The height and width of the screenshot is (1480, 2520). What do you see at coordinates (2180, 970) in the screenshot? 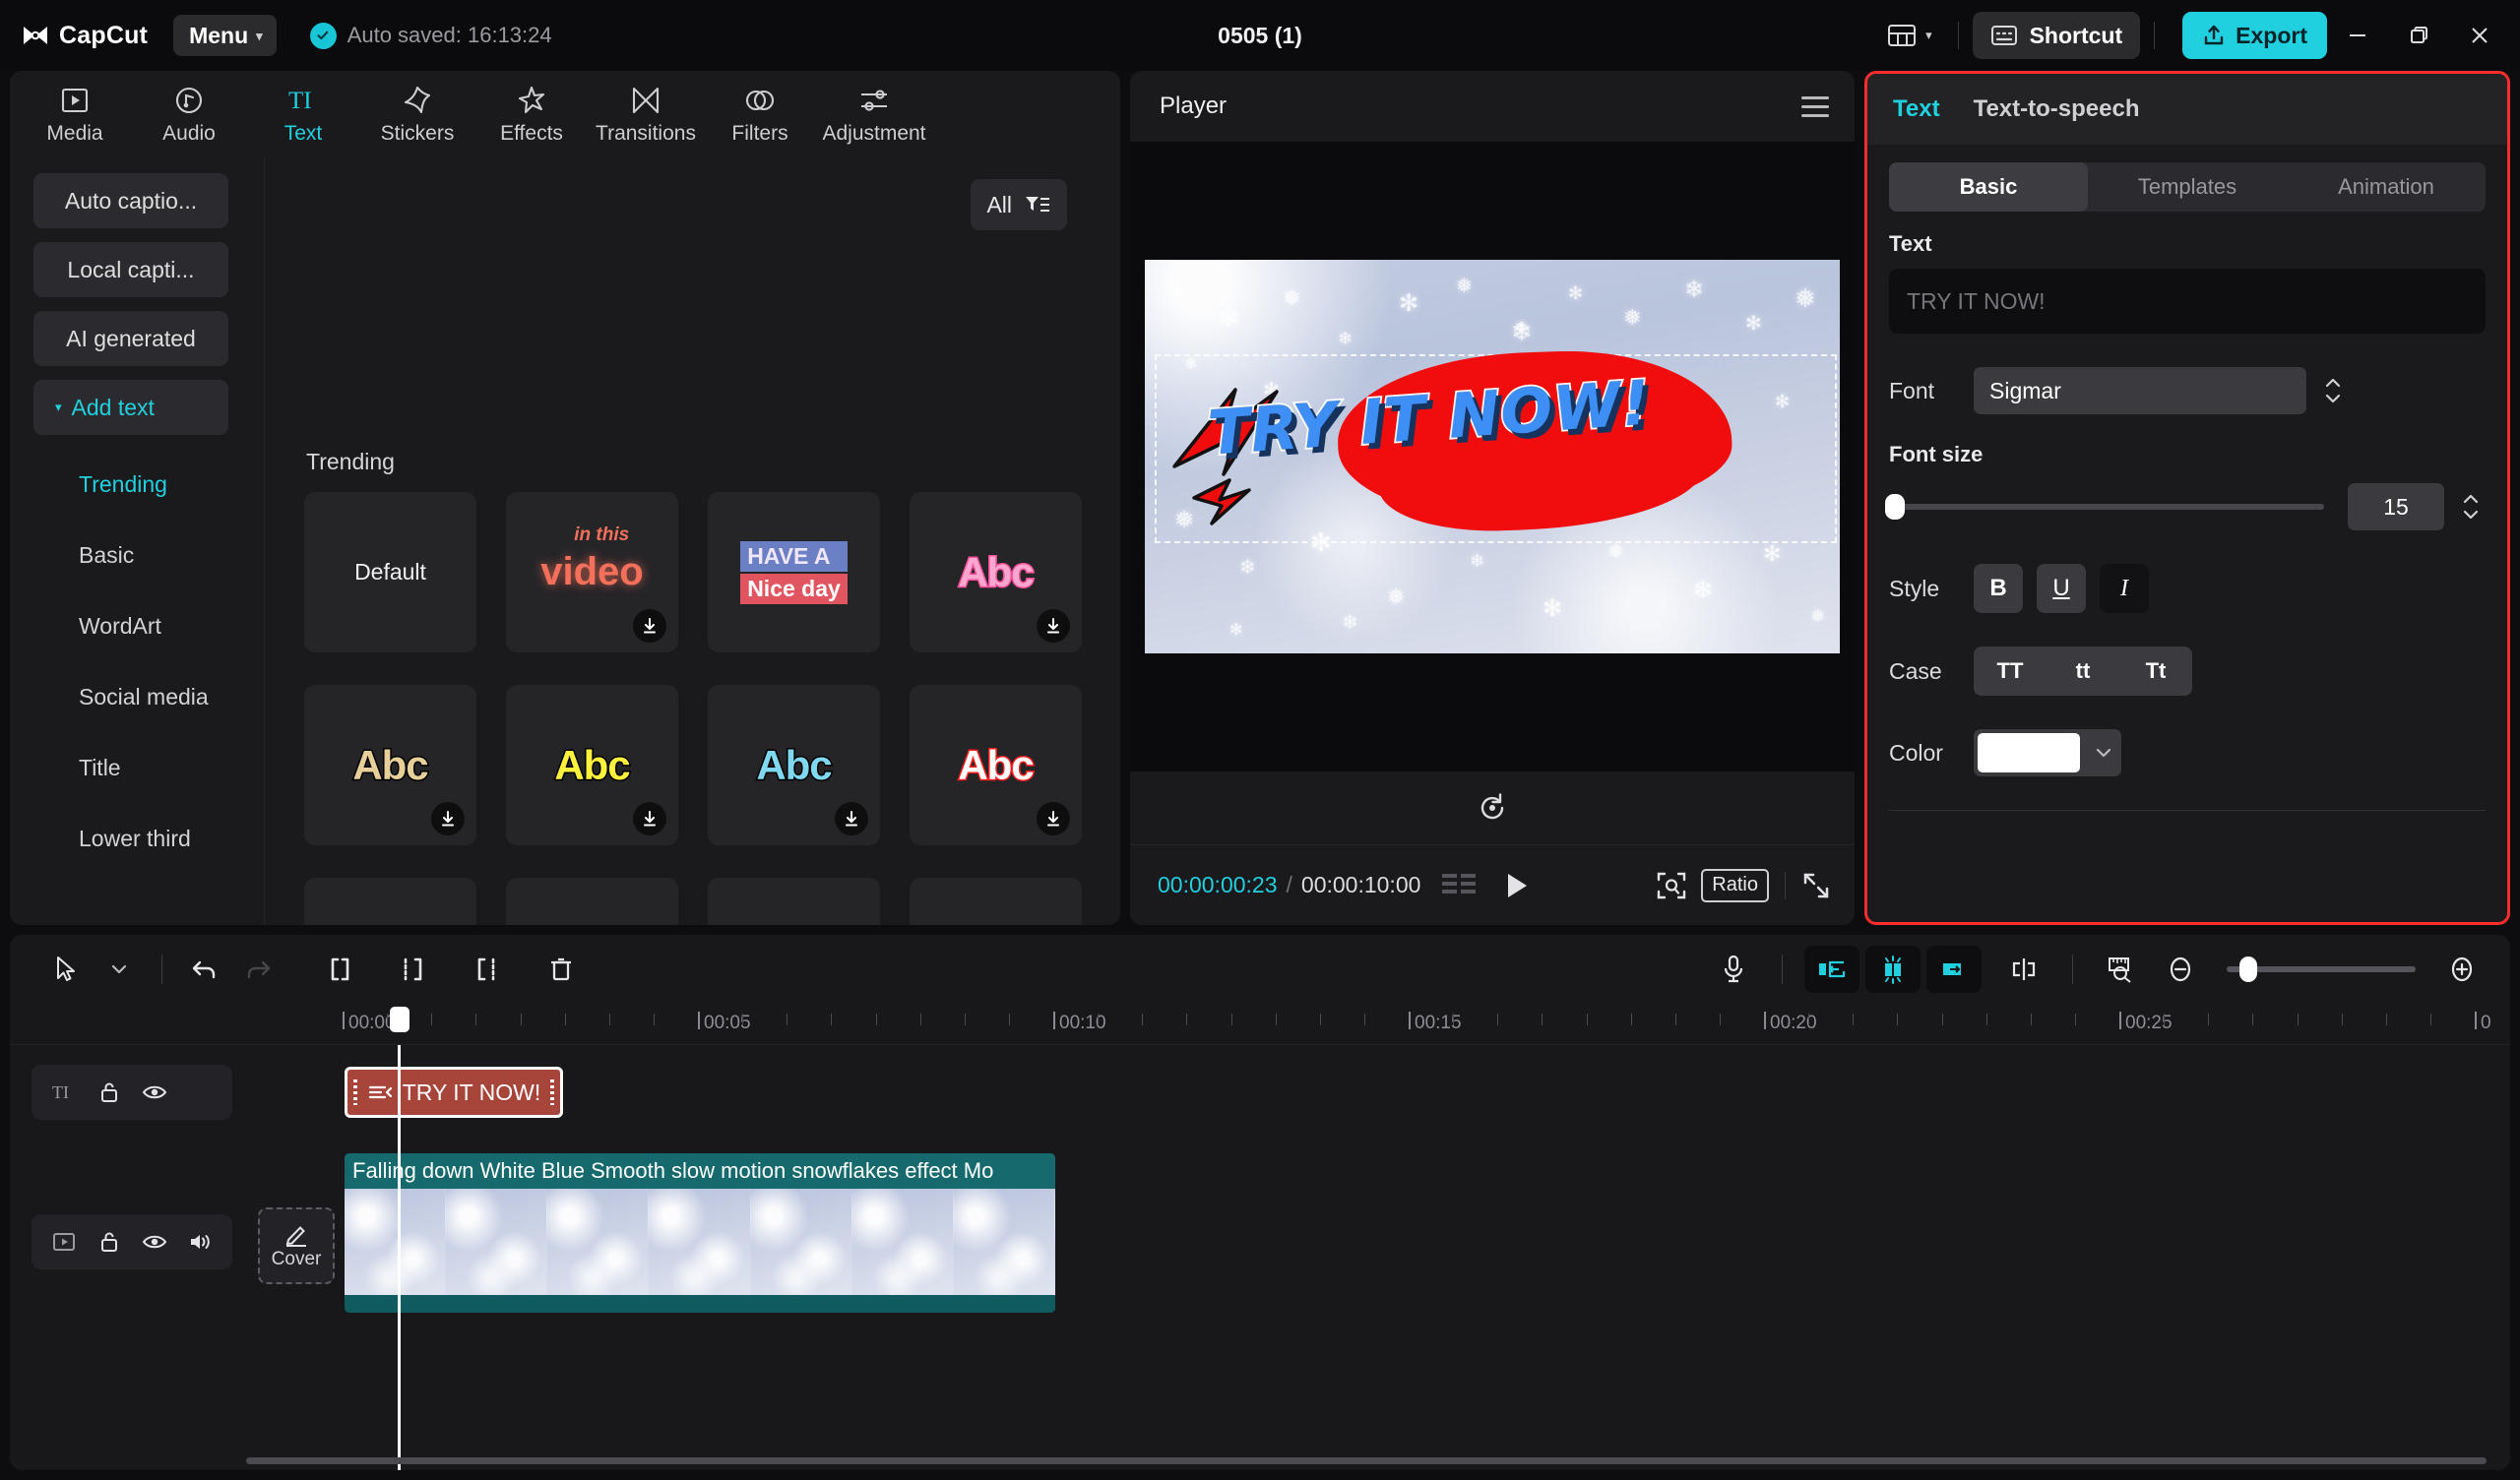
I see `zoom-out-button` at bounding box center [2180, 970].